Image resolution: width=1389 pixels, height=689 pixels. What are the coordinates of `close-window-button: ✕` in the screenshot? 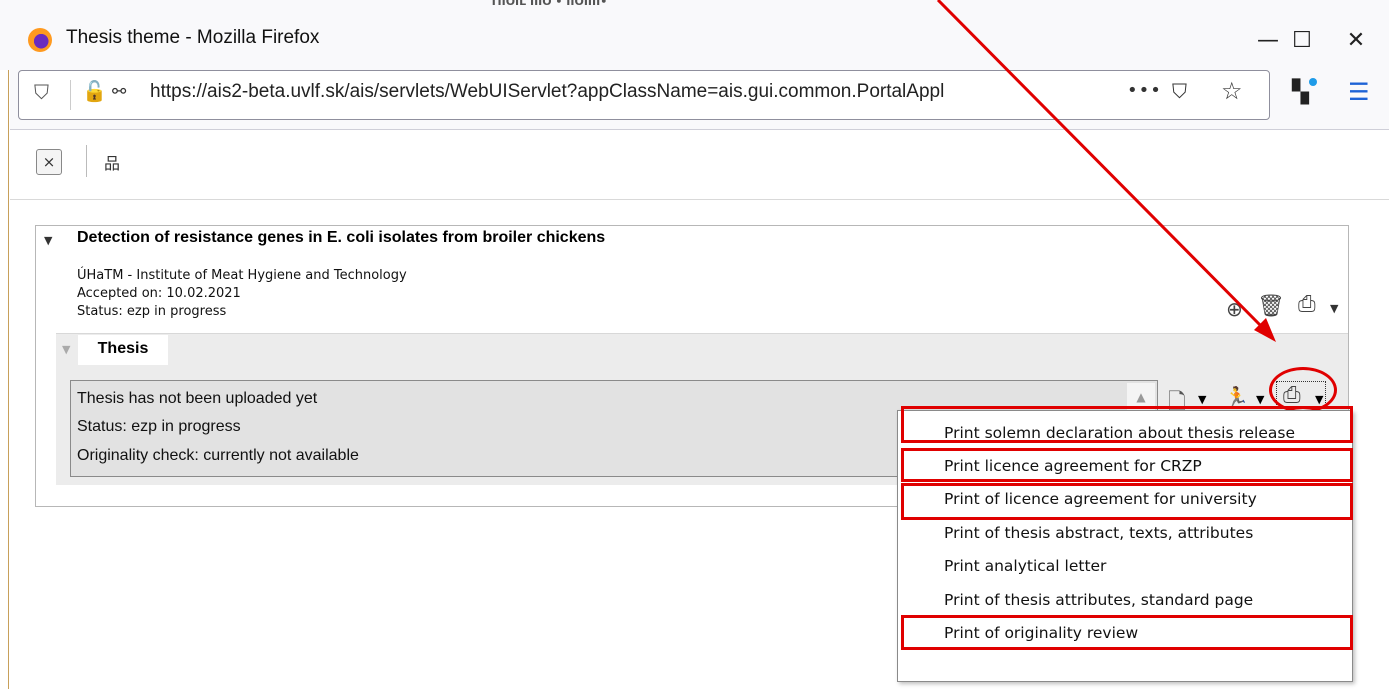 It's located at (1356, 40).